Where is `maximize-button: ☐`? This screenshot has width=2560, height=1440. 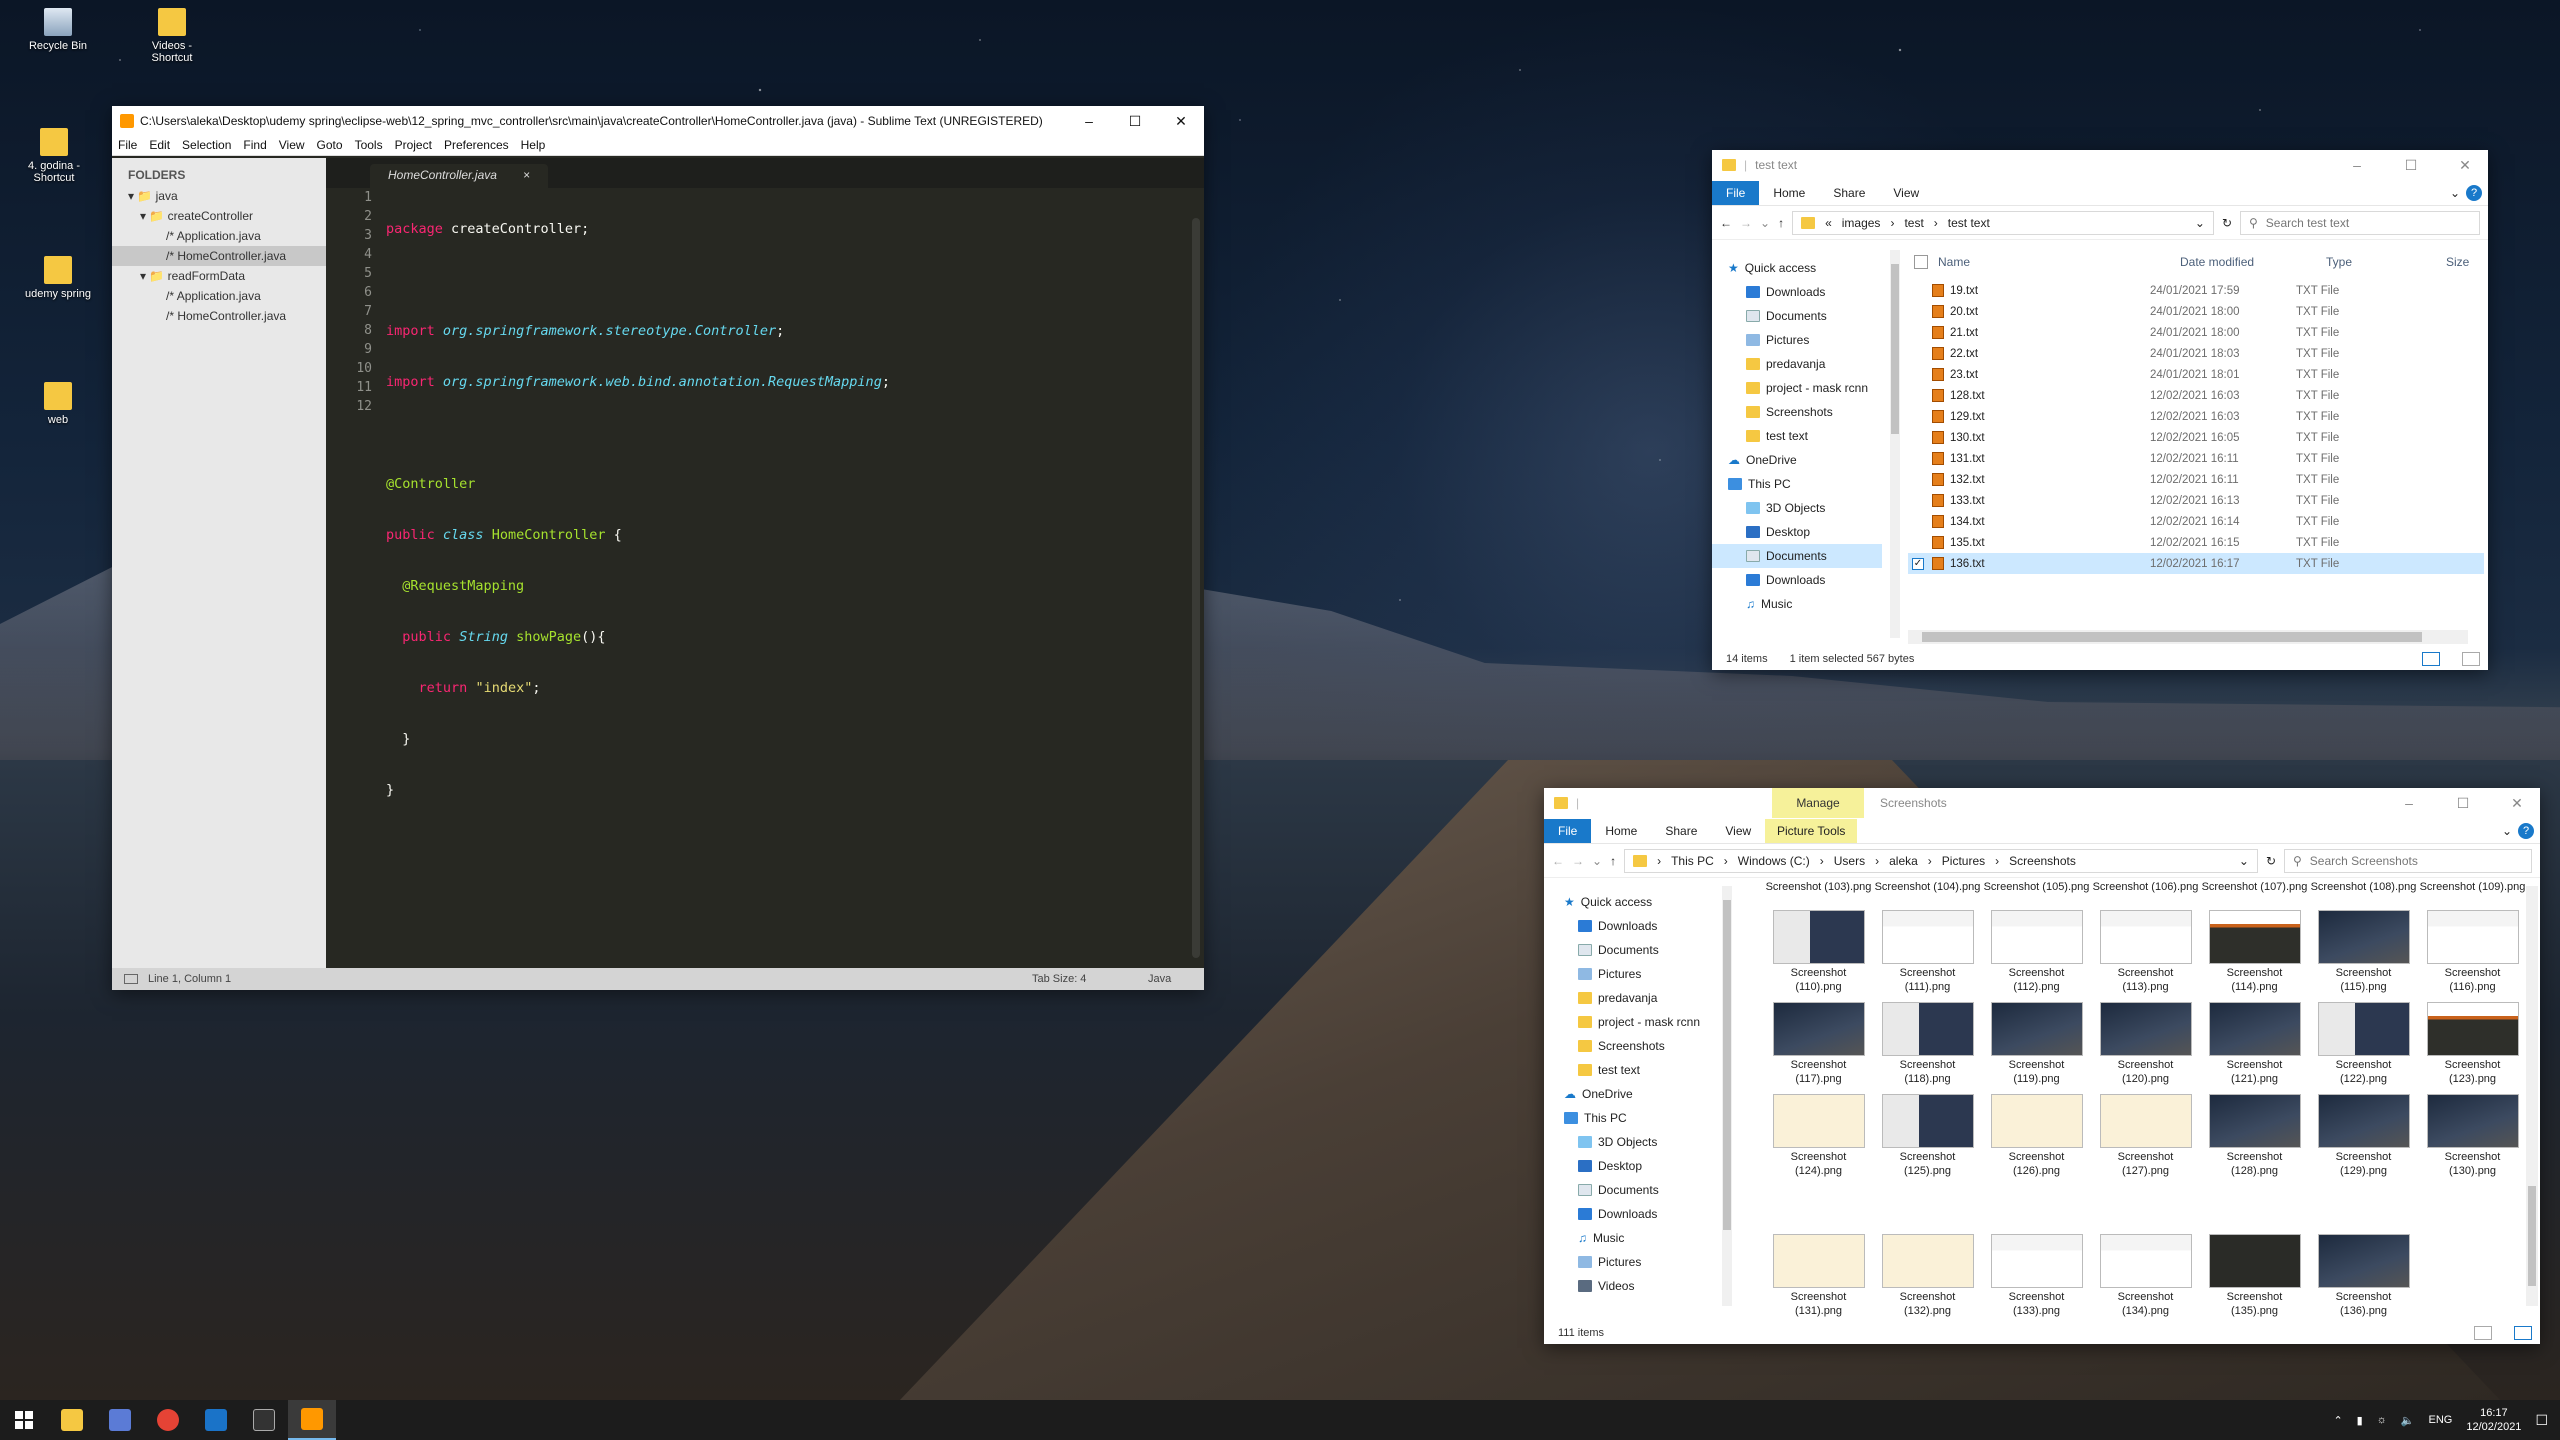
maximize-button: ☐ is located at coordinates (1135, 121).